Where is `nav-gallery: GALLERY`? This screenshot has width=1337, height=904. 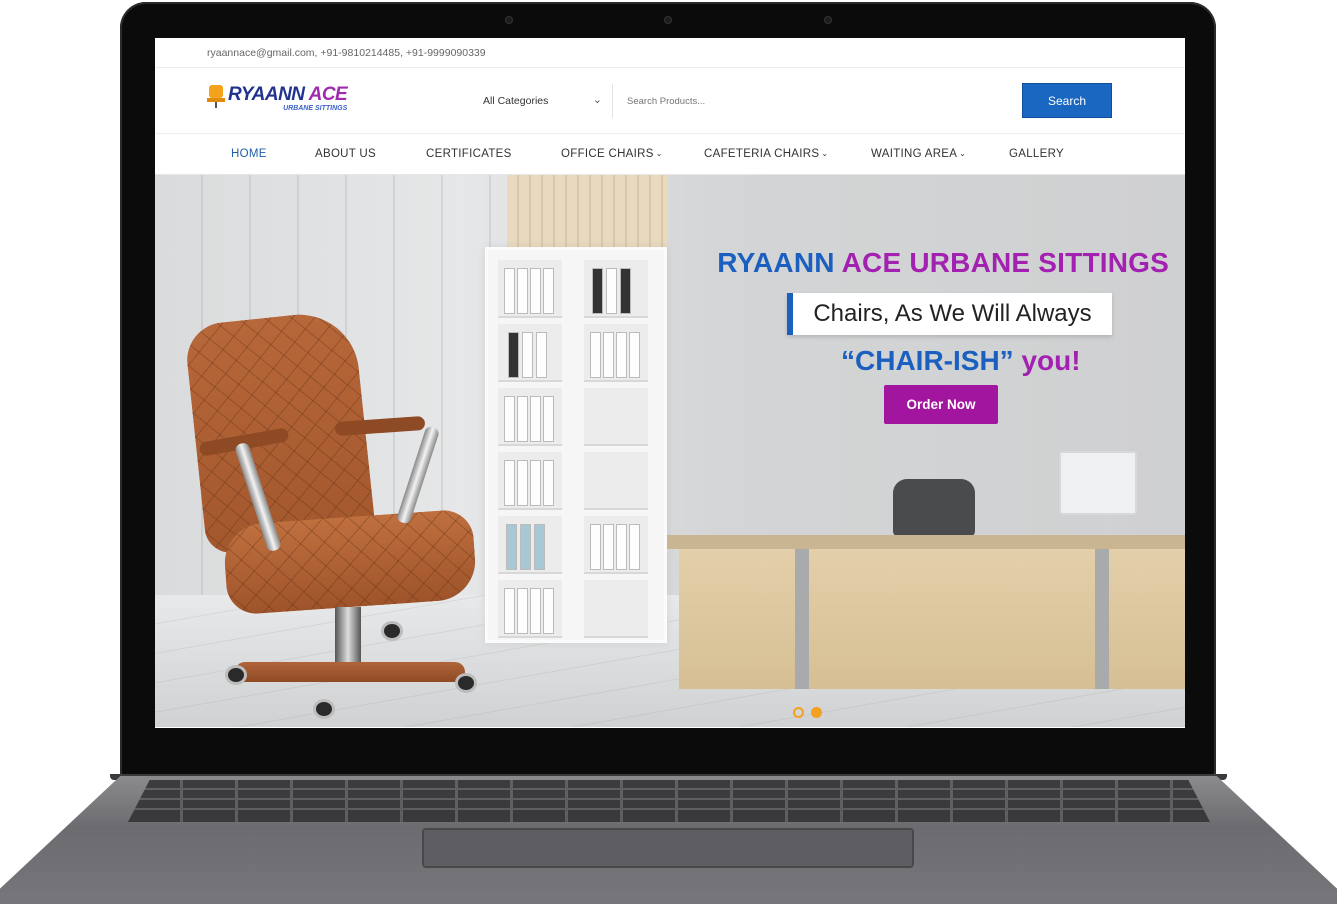 nav-gallery: GALLERY is located at coordinates (1036, 154).